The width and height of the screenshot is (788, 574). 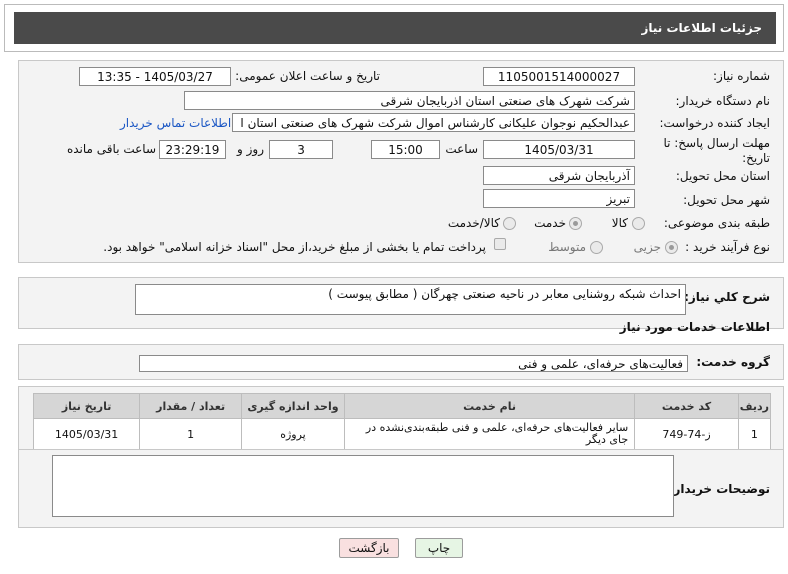 What do you see at coordinates (405, 149) in the screenshot?
I see `deadline-time-field: 15:00` at bounding box center [405, 149].